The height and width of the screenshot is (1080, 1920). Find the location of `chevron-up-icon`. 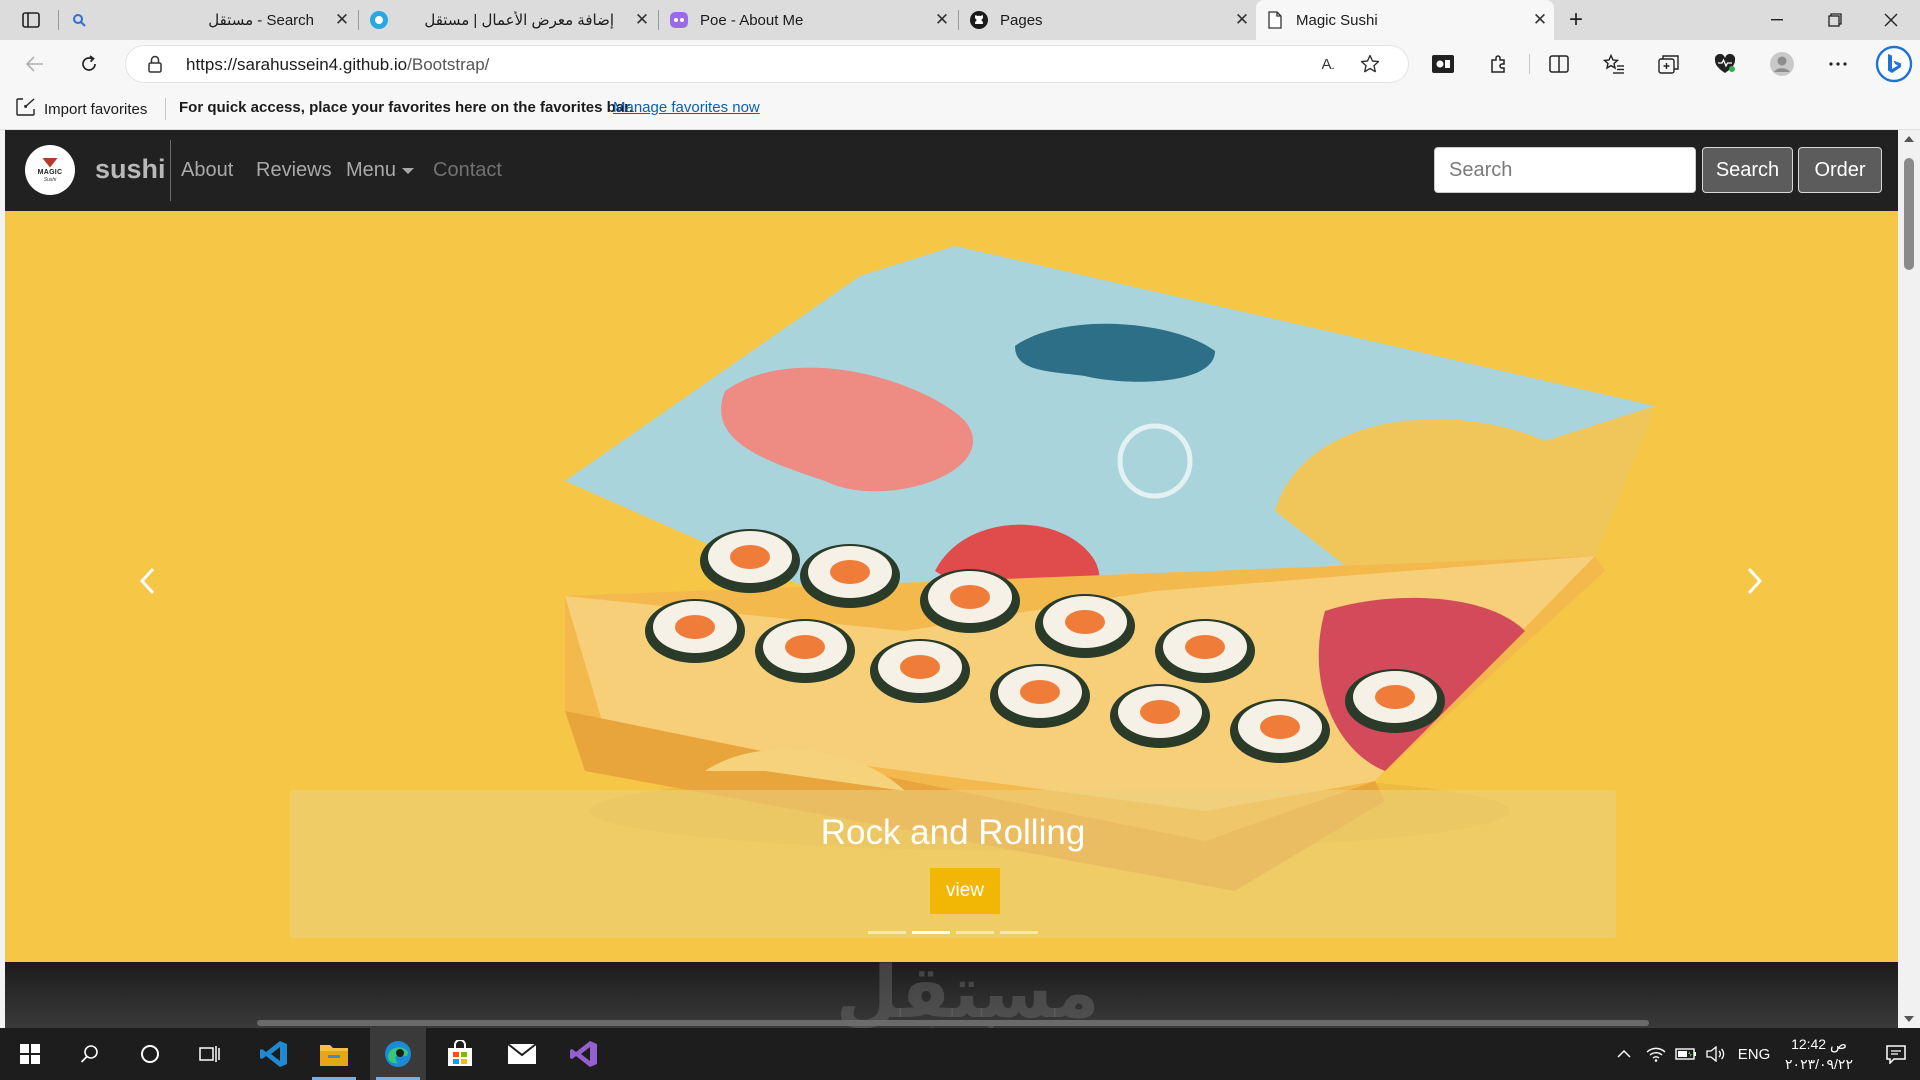

chevron-up-icon is located at coordinates (1624, 1054).